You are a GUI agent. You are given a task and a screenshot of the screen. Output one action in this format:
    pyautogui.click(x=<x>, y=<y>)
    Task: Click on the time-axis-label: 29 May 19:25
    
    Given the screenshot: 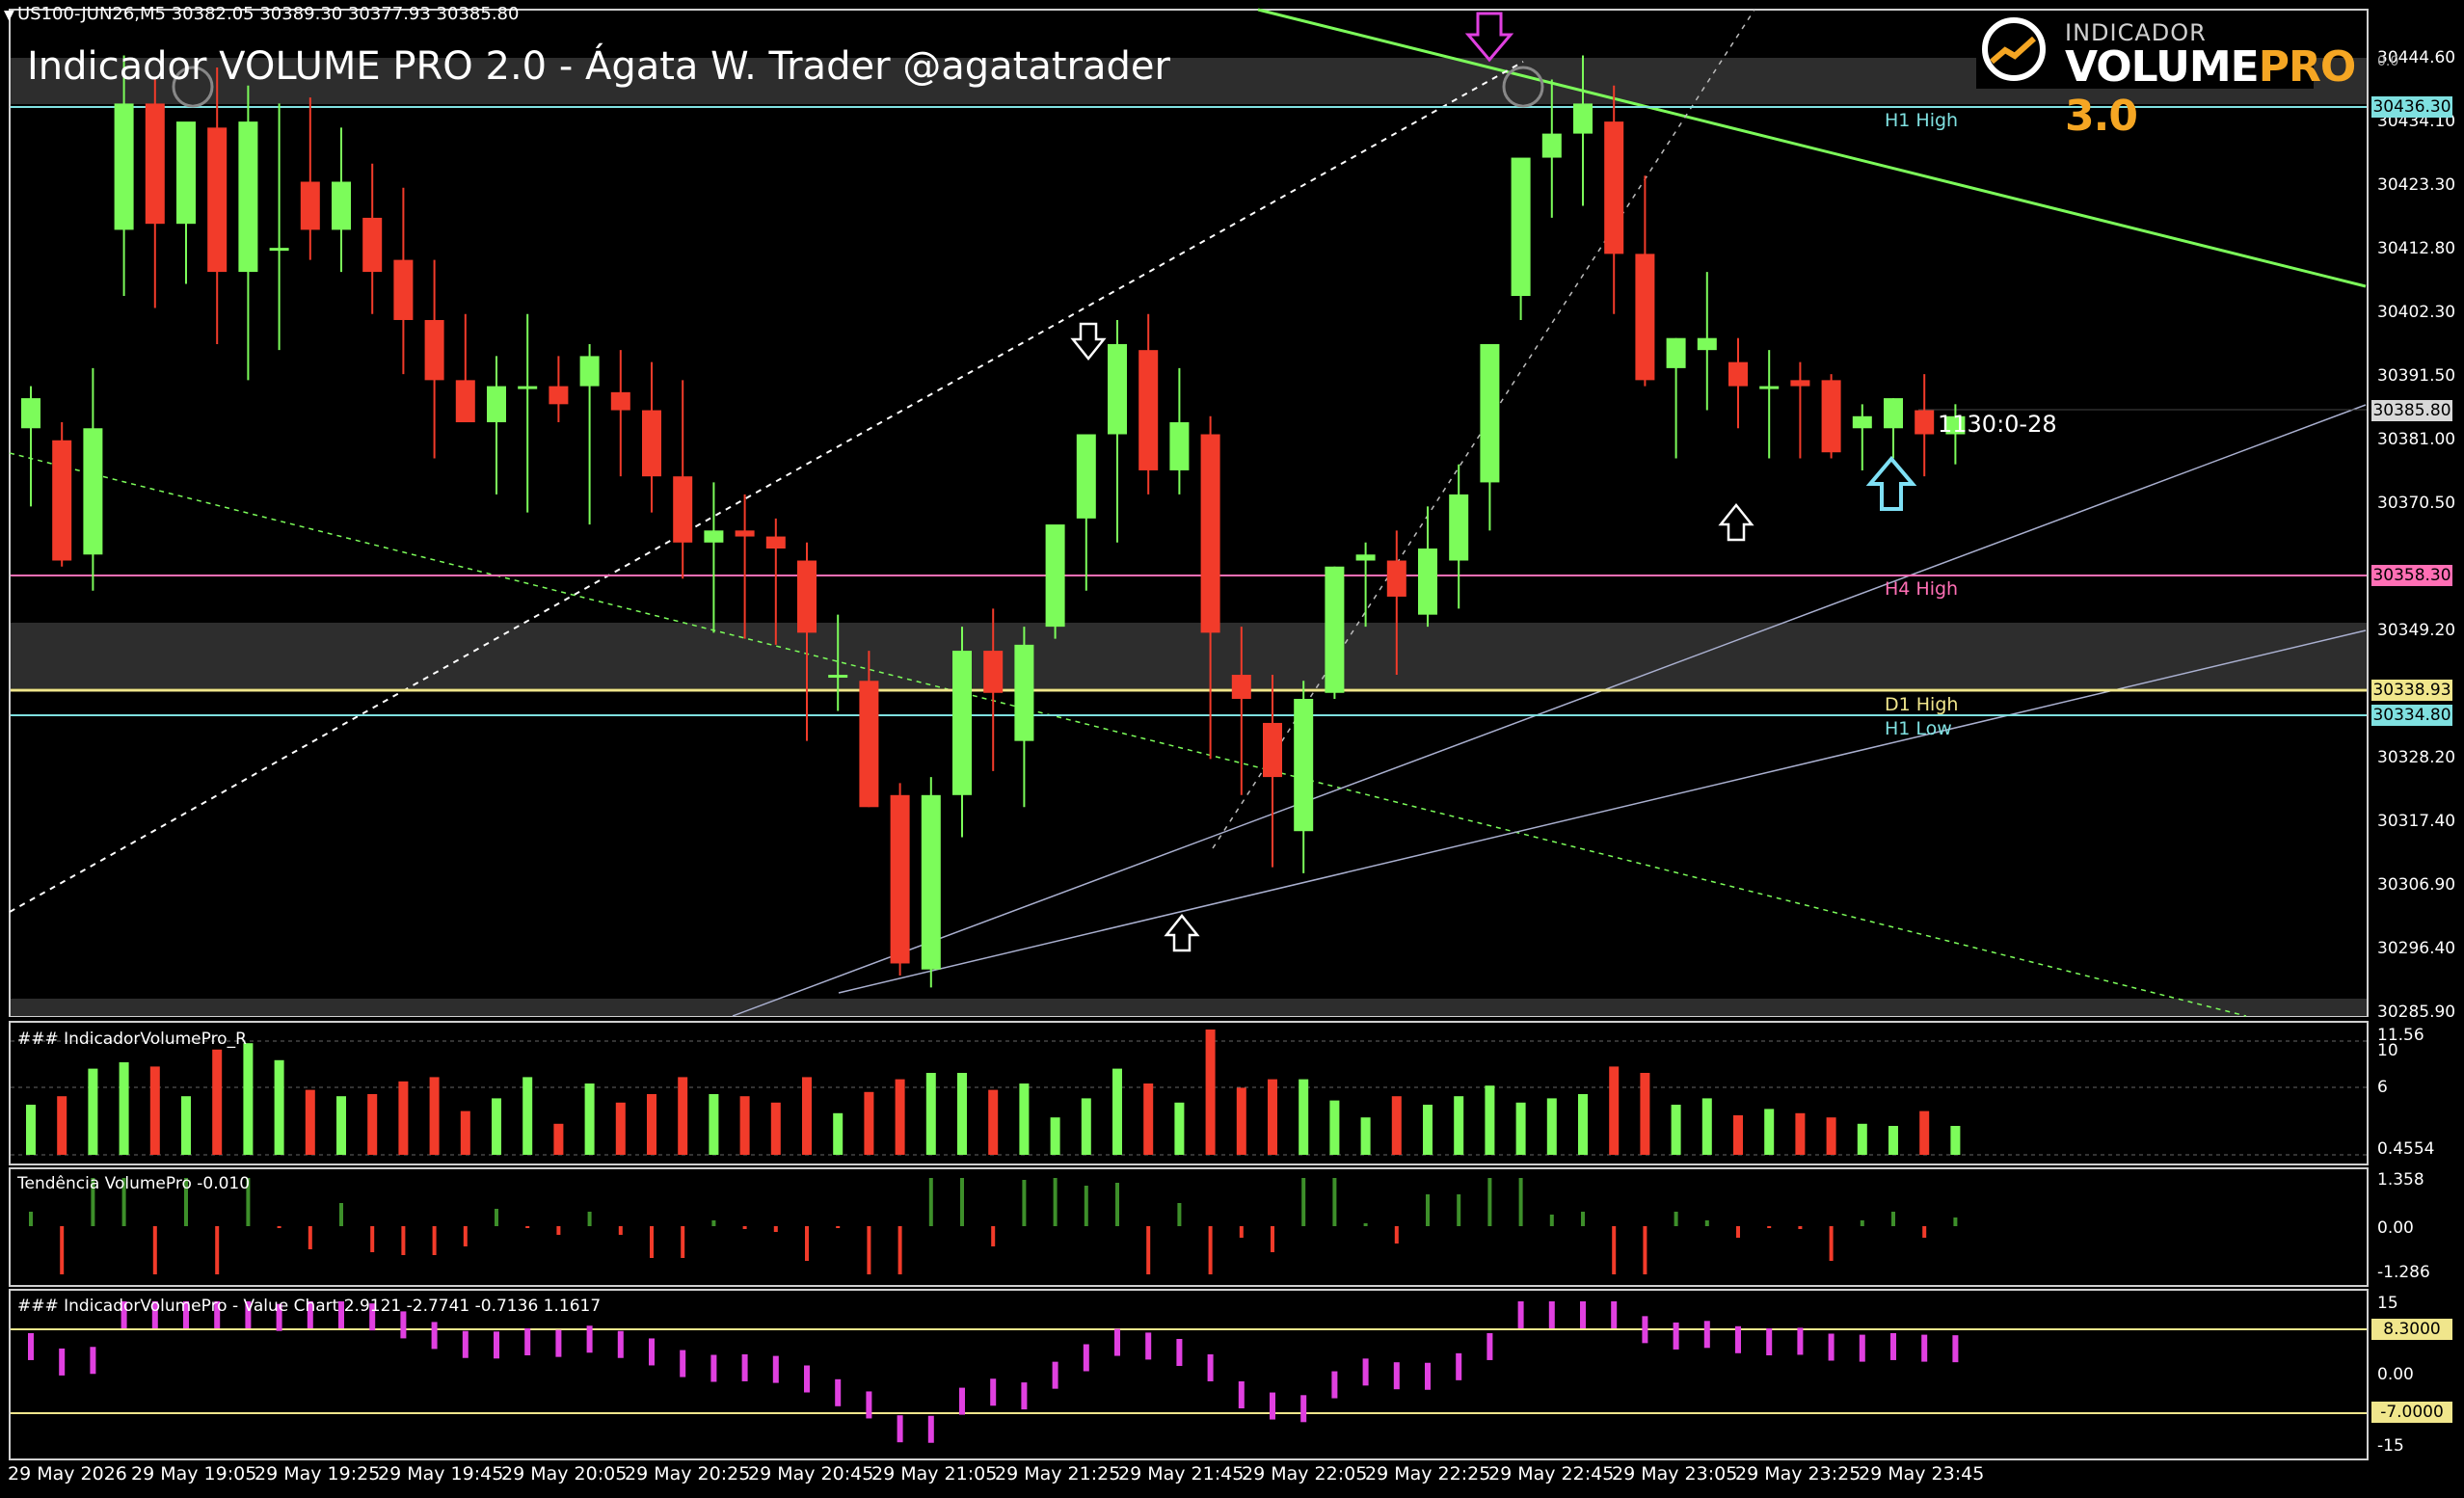 What is the action you would take?
    pyautogui.click(x=318, y=1474)
    